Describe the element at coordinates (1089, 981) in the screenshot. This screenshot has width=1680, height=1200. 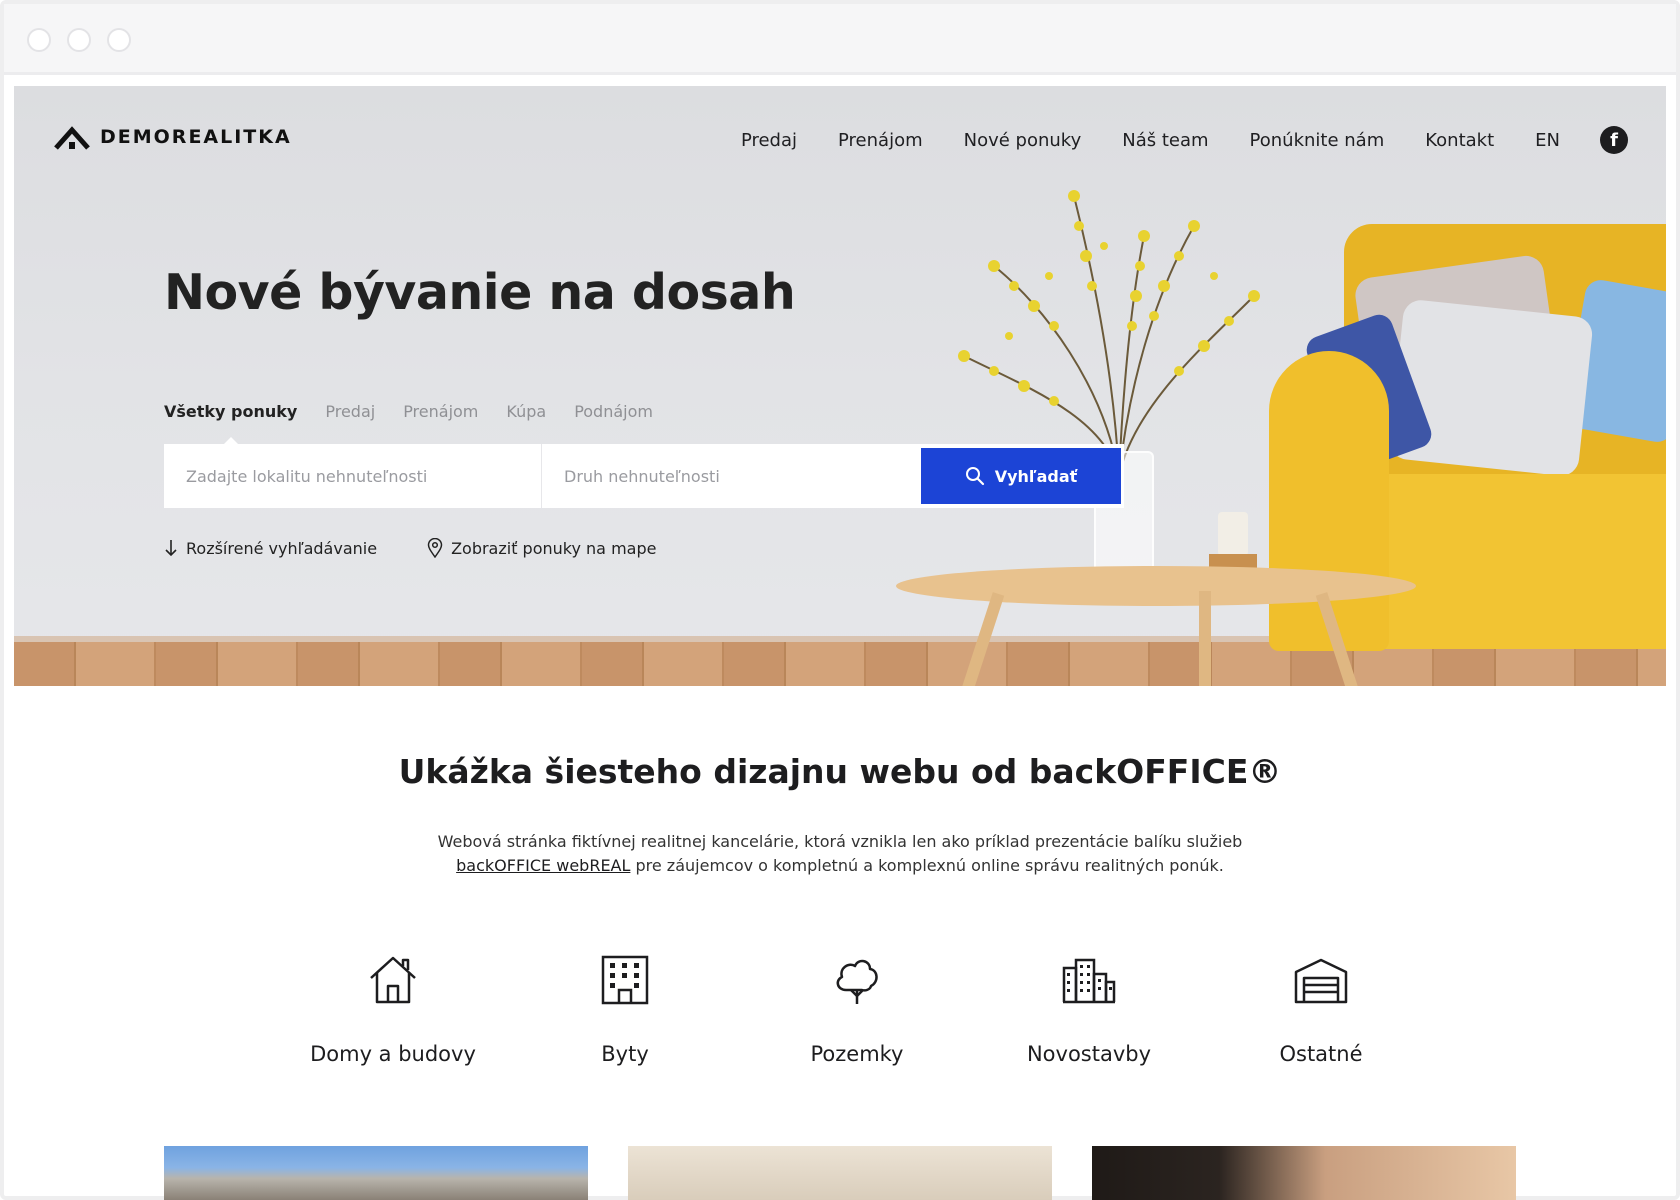
I see `new-buildings-icon` at that location.